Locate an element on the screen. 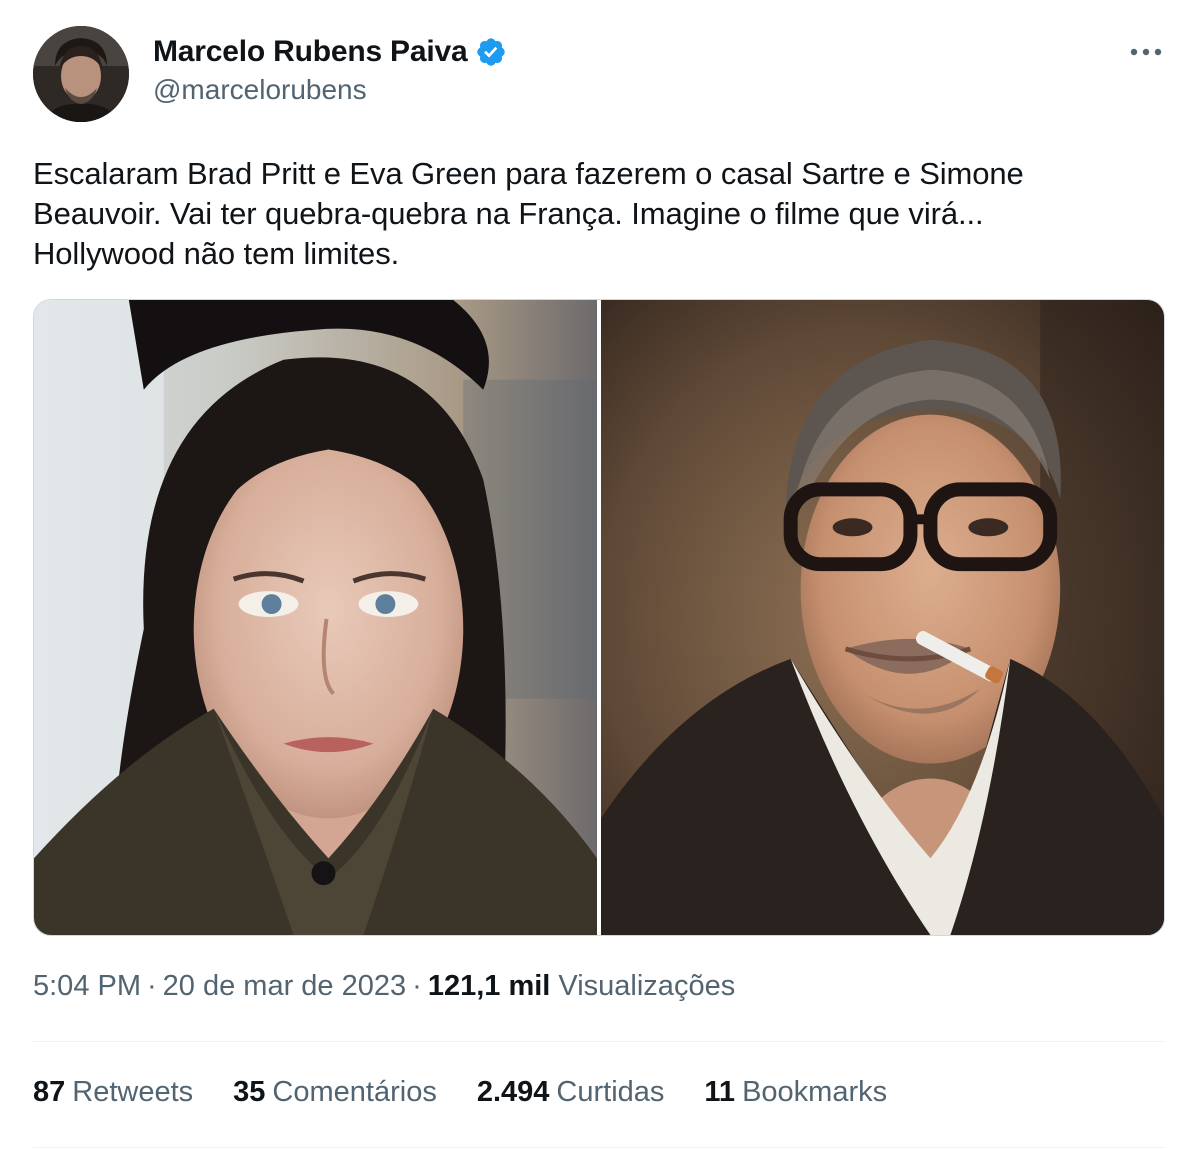  stat-retweets: 87 Retweets is located at coordinates (113, 1092).